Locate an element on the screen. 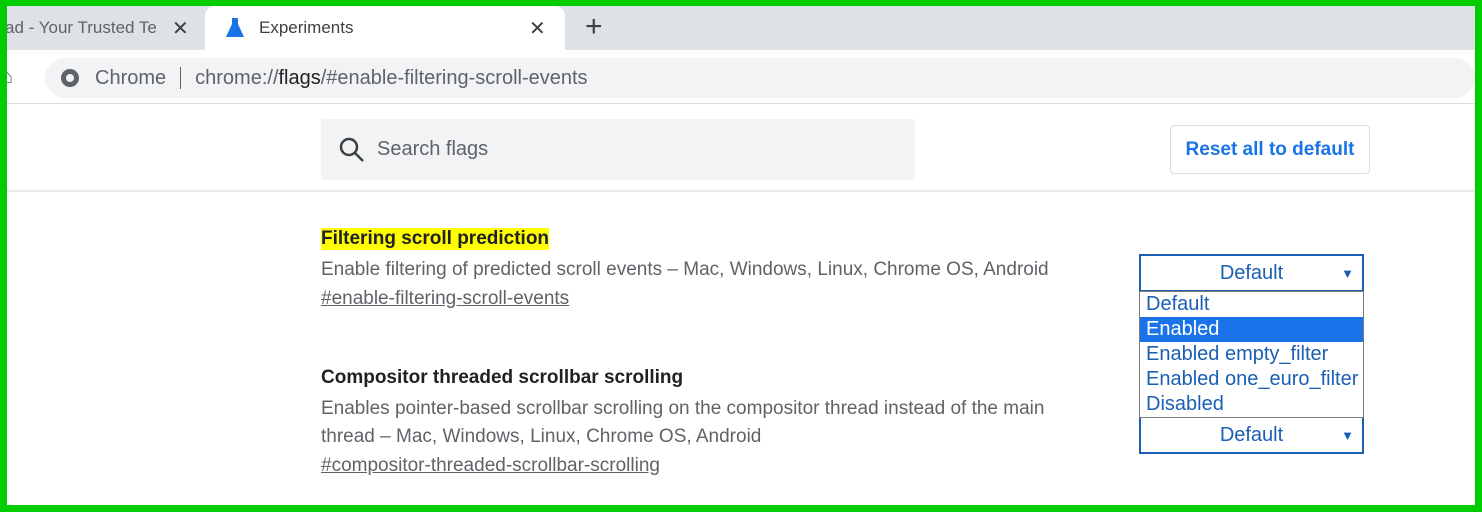  filtering-select: Default ▼ is located at coordinates (1251, 273).